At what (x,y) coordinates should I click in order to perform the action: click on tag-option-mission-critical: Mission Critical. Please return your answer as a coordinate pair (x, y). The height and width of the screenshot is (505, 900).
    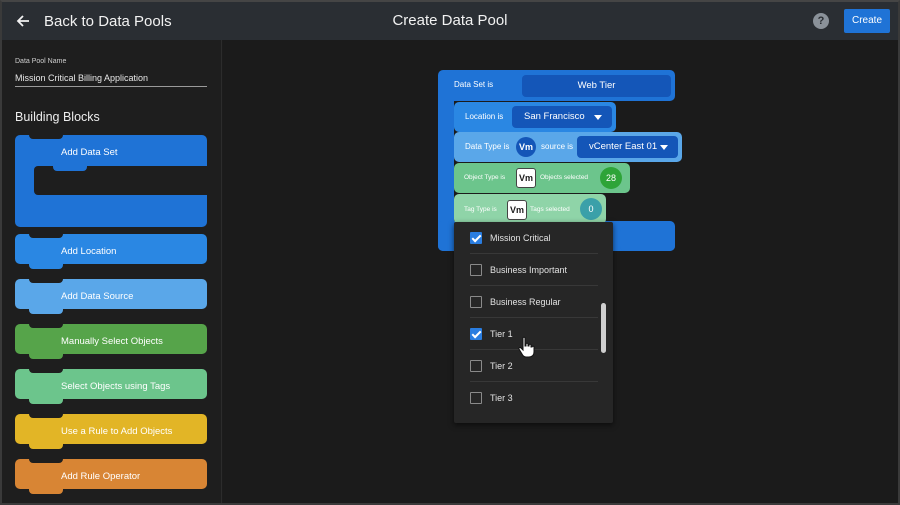
    Looking at the image, I should click on (537, 238).